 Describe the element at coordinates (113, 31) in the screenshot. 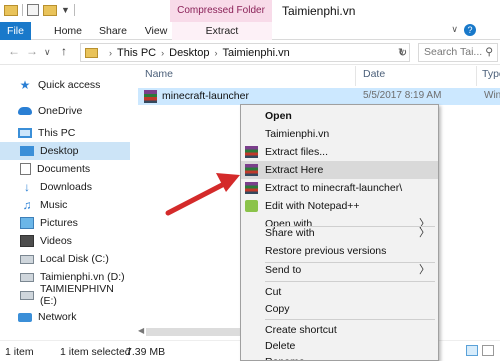

I see `tab-share: Share` at that location.